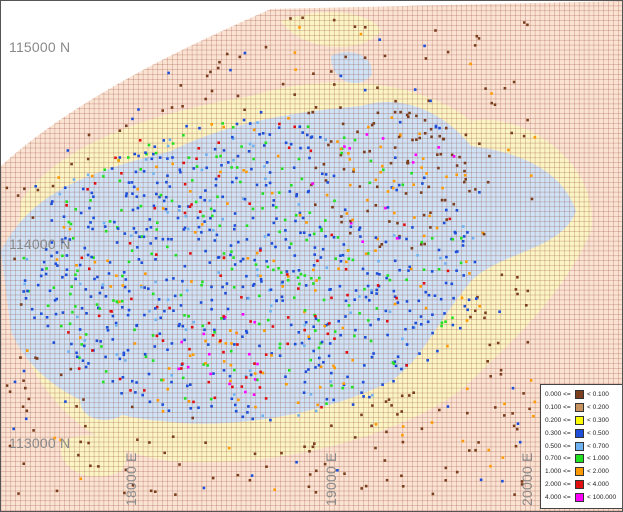  I want to click on legend-item: 1.000 <= < 2.000, so click(582, 471).